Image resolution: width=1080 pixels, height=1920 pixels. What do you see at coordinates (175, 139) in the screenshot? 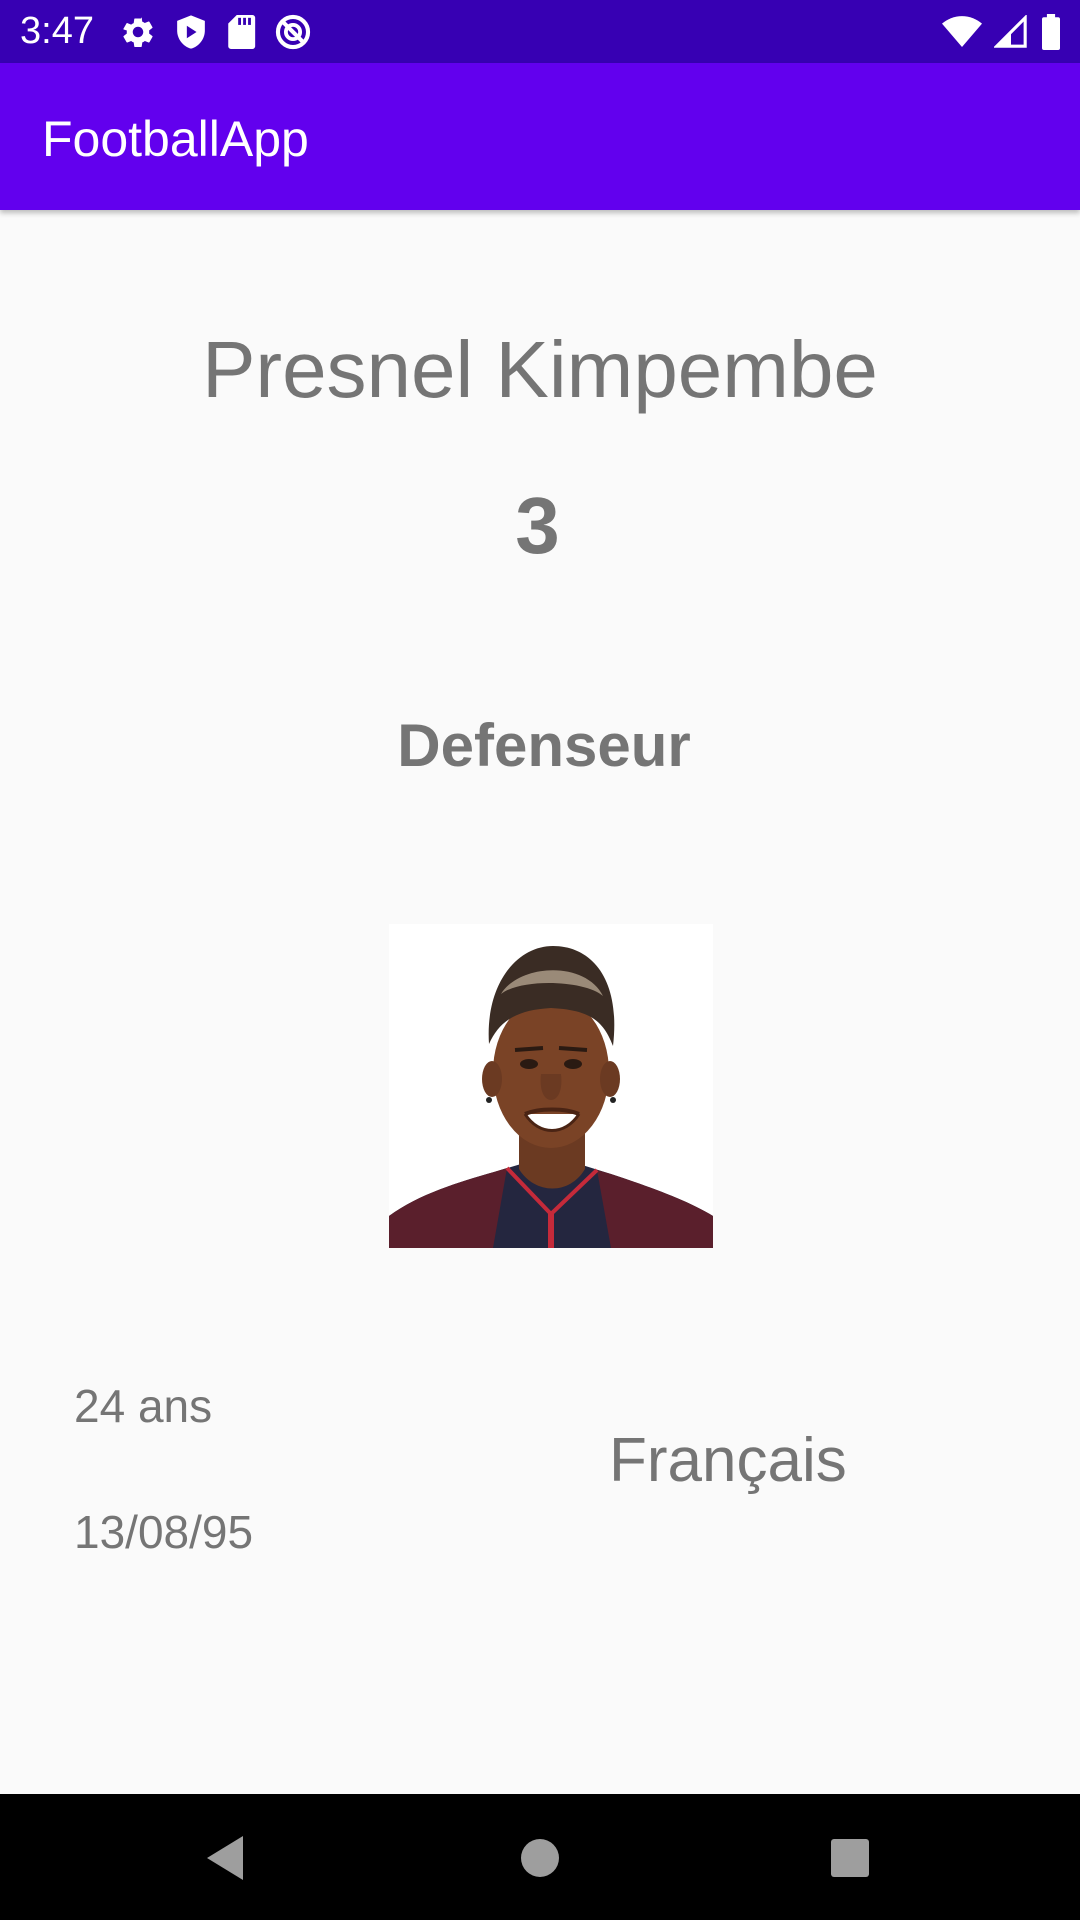
I see `app-title: FootballApp` at bounding box center [175, 139].